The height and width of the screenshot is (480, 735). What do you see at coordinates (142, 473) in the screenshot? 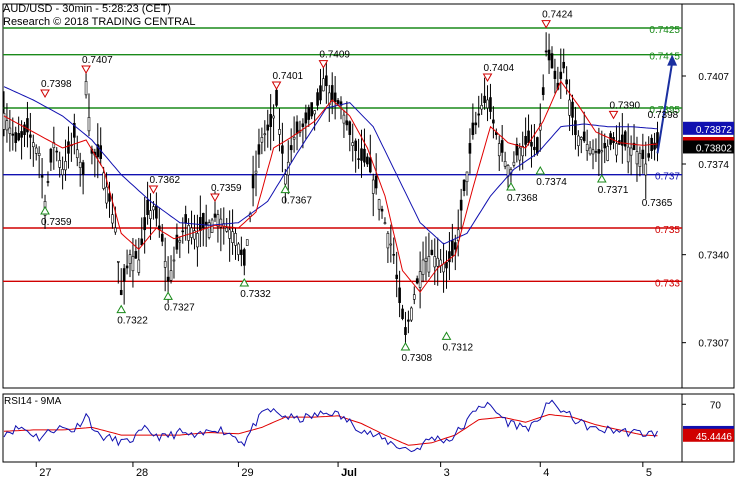
I see `time-tick-label: 28` at bounding box center [142, 473].